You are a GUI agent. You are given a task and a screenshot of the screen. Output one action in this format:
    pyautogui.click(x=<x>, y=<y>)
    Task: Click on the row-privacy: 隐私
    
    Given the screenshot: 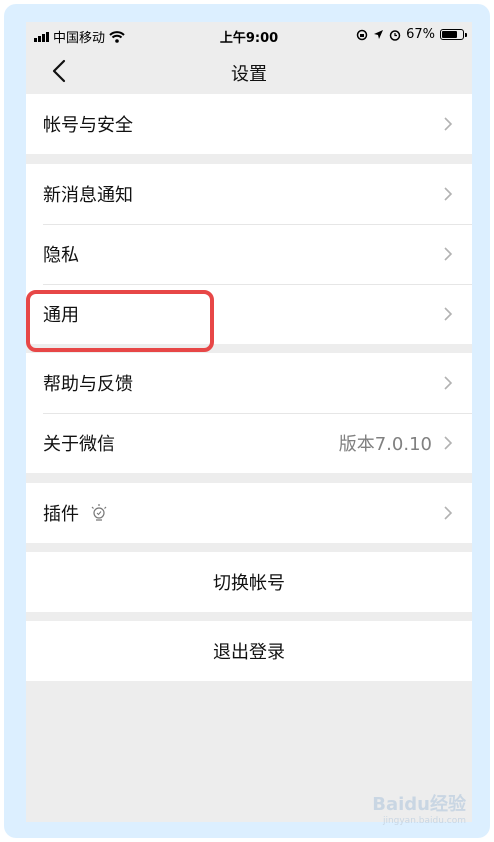 What is the action you would take?
    pyautogui.click(x=249, y=254)
    